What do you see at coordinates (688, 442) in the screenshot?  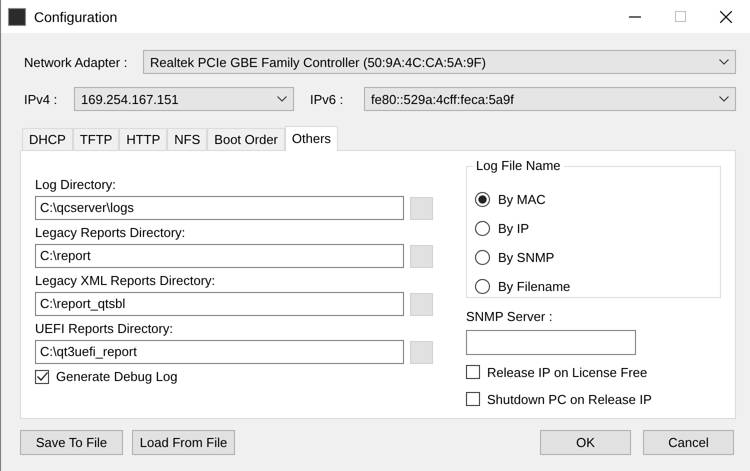 I see `dialog-button: Cancel` at bounding box center [688, 442].